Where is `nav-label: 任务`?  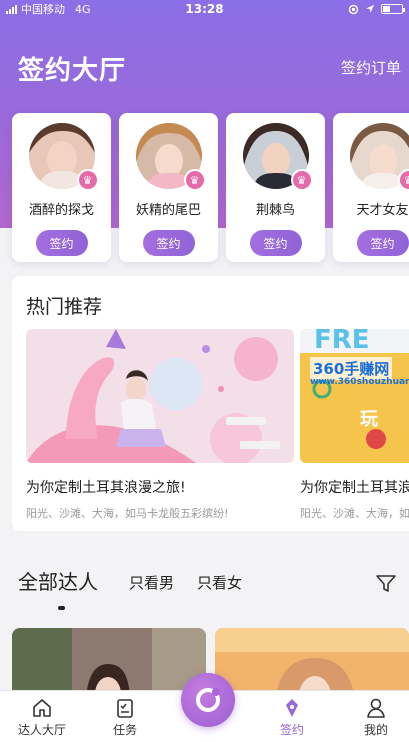 nav-label: 任务 is located at coordinates (124, 730).